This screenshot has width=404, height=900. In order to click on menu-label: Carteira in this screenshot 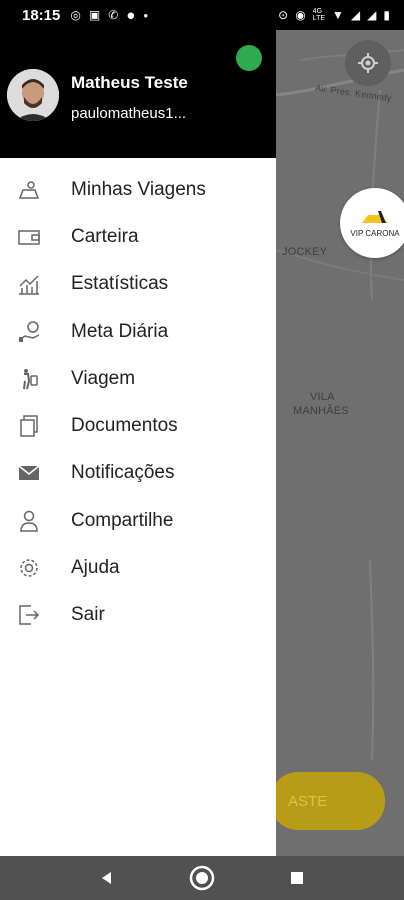, I will do `click(105, 236)`.